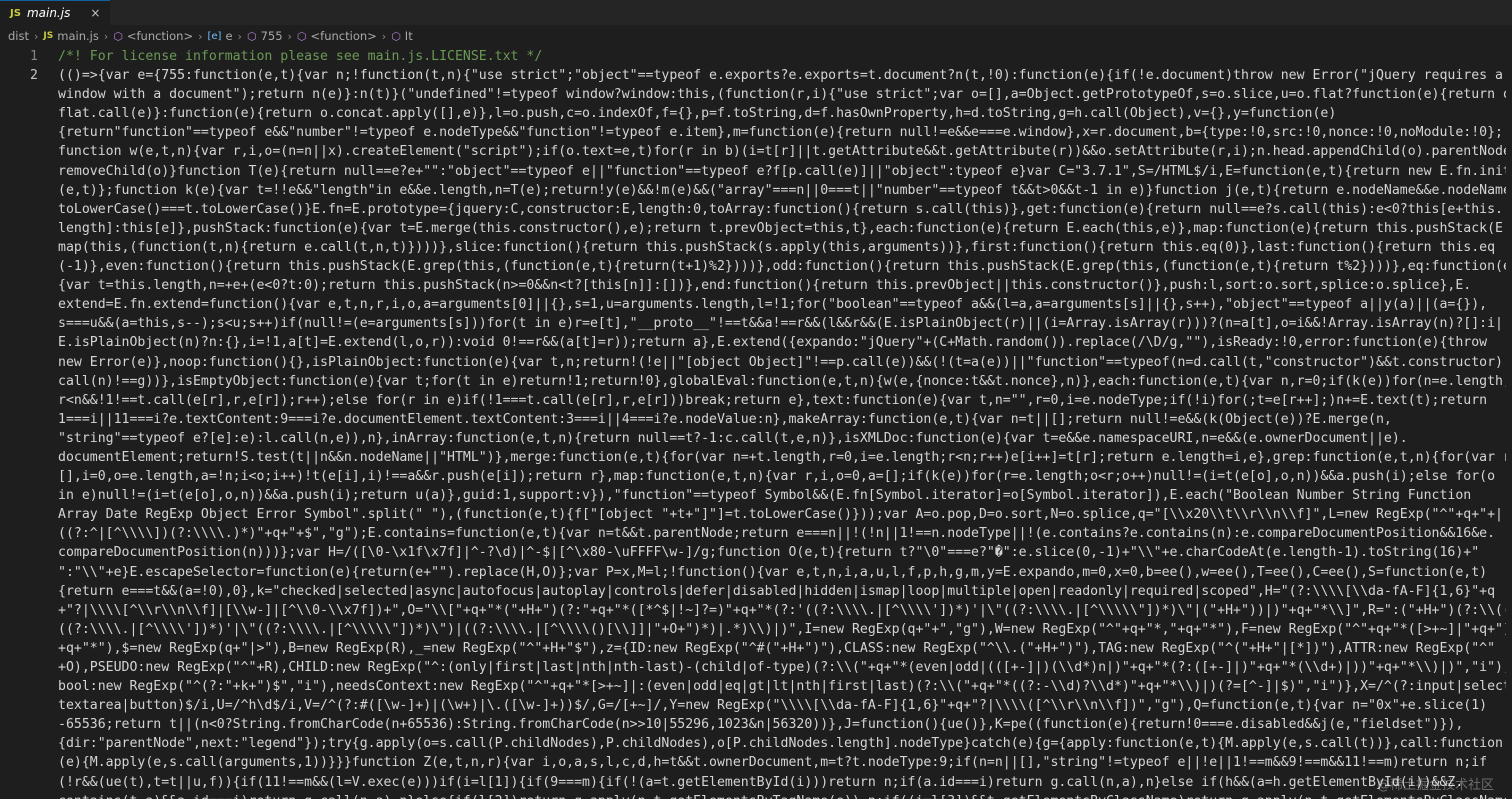 Image resolution: width=1512 pixels, height=799 pixels. I want to click on line-number: 2, so click(34, 76).